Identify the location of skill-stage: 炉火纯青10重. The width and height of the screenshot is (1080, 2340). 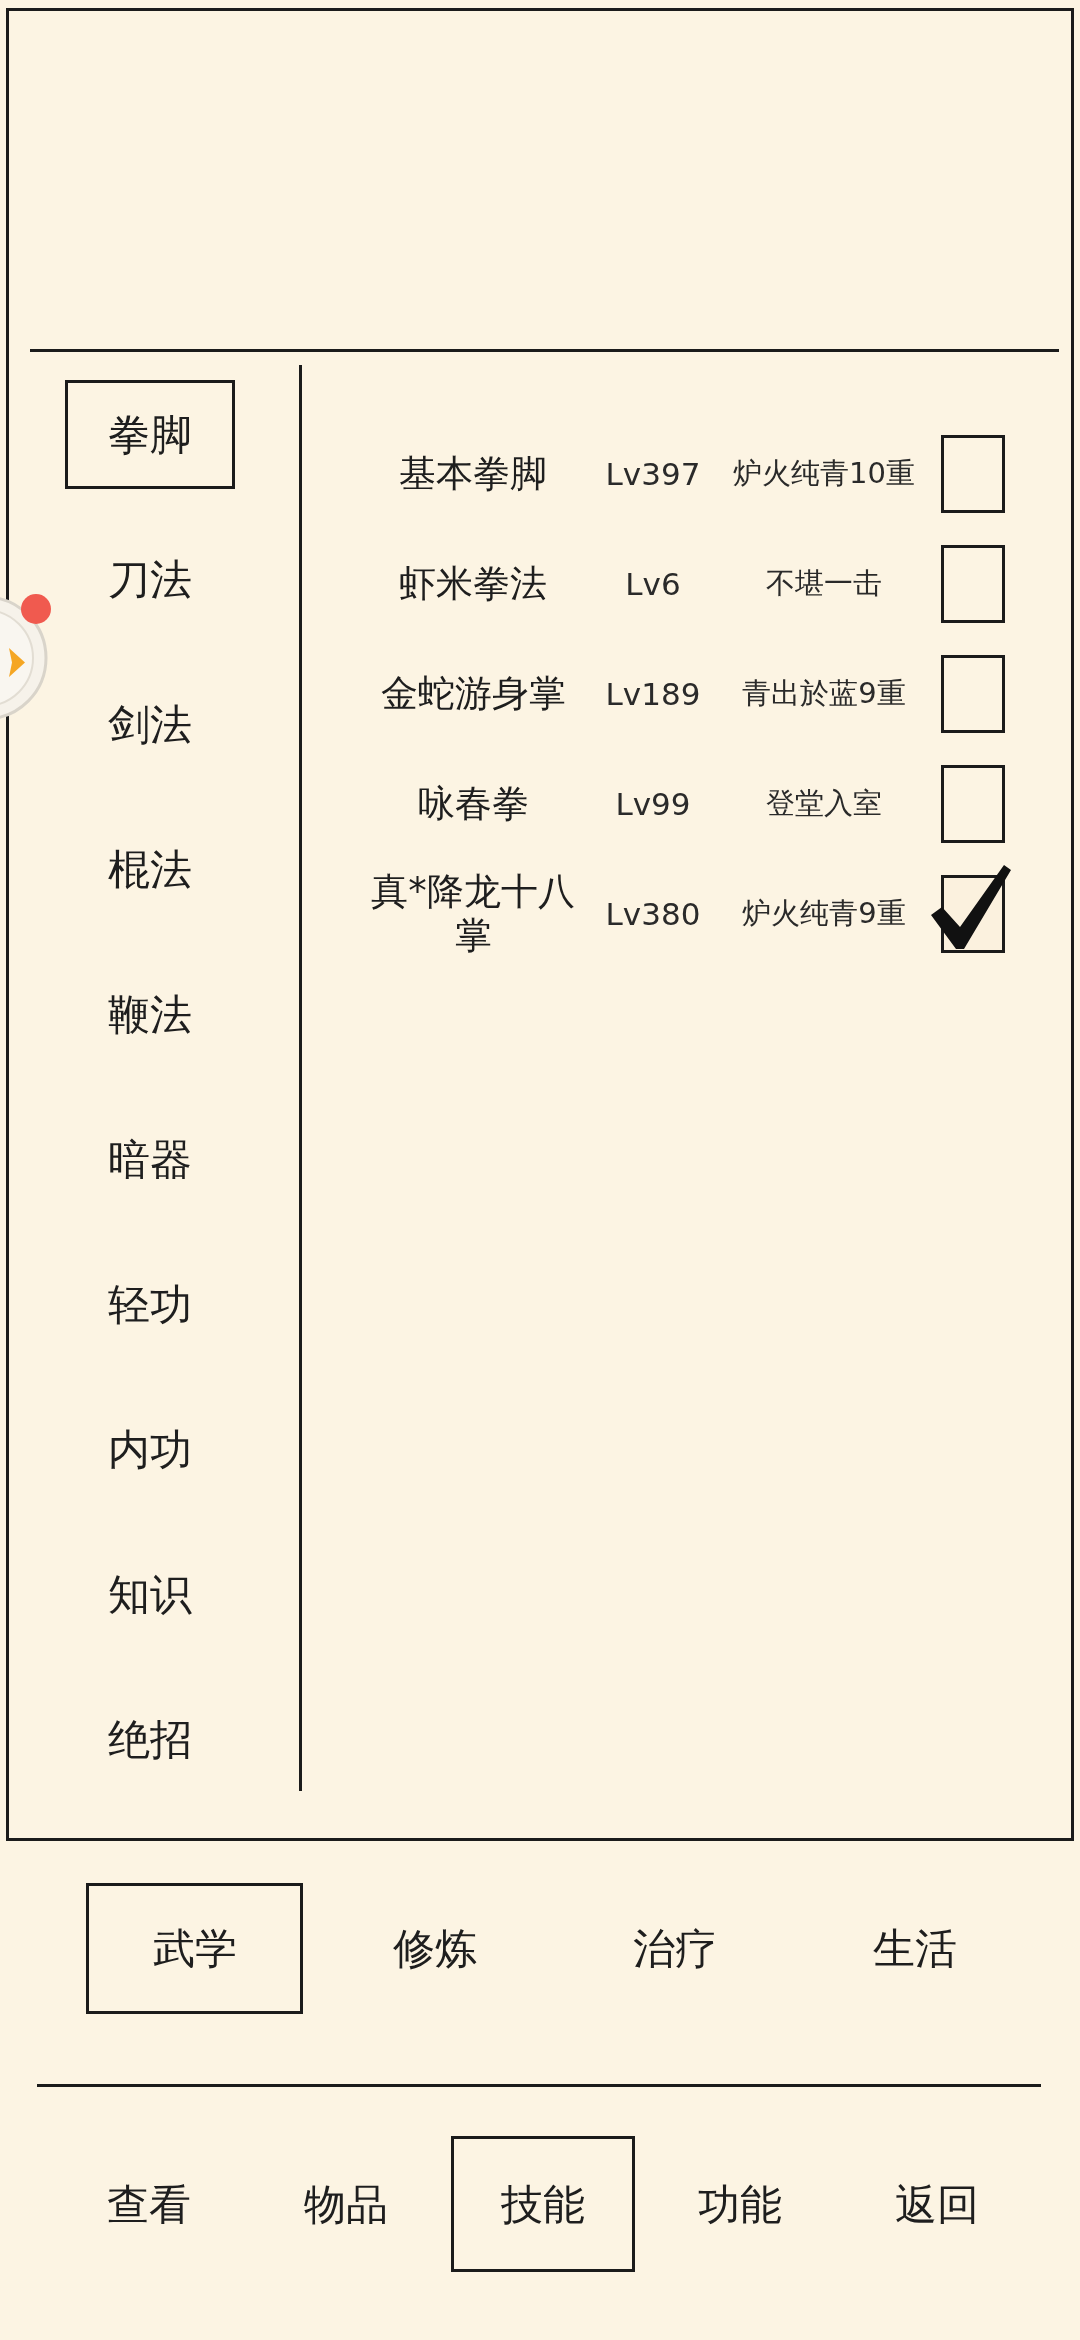
(824, 474).